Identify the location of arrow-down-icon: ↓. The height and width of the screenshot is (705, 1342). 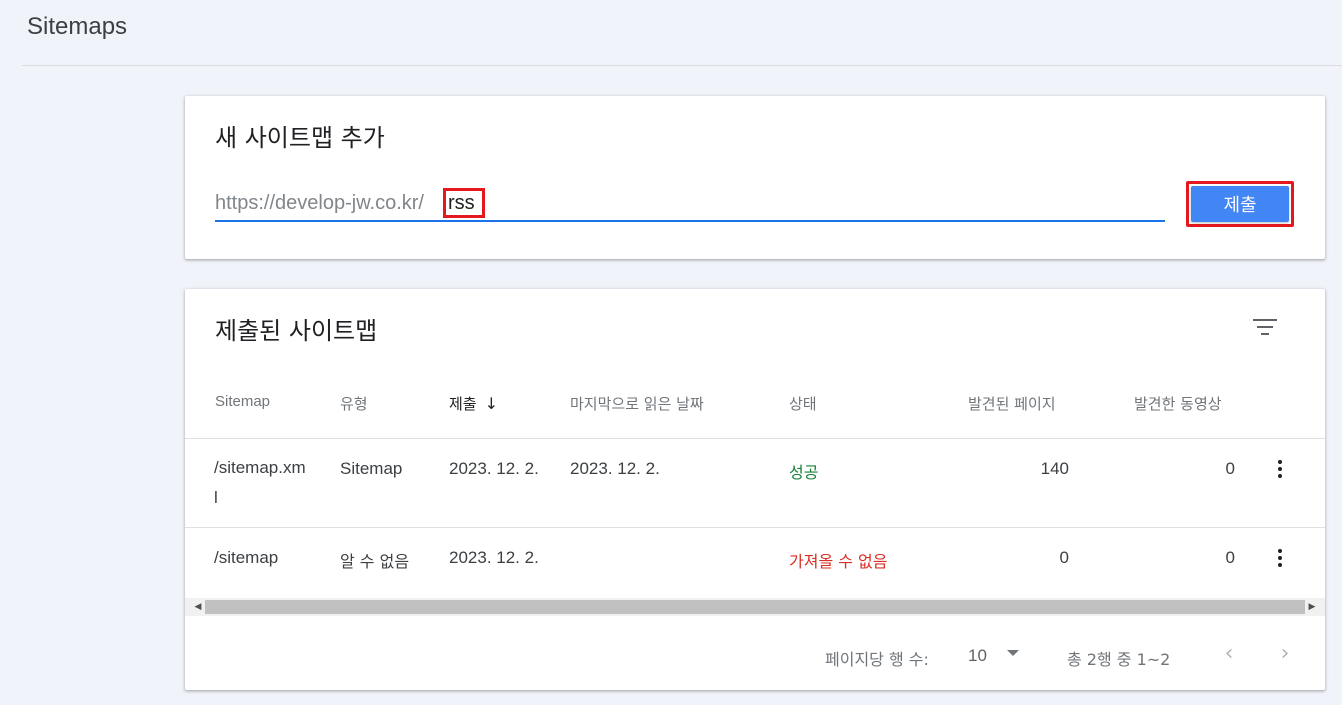
(491, 403).